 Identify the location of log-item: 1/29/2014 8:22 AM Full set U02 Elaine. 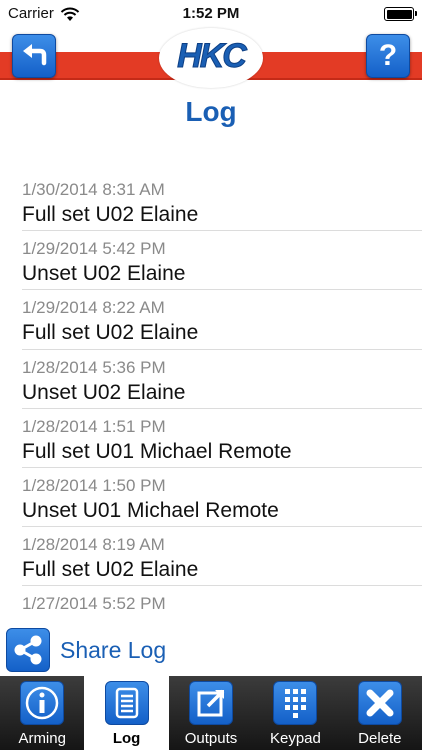
(222, 320).